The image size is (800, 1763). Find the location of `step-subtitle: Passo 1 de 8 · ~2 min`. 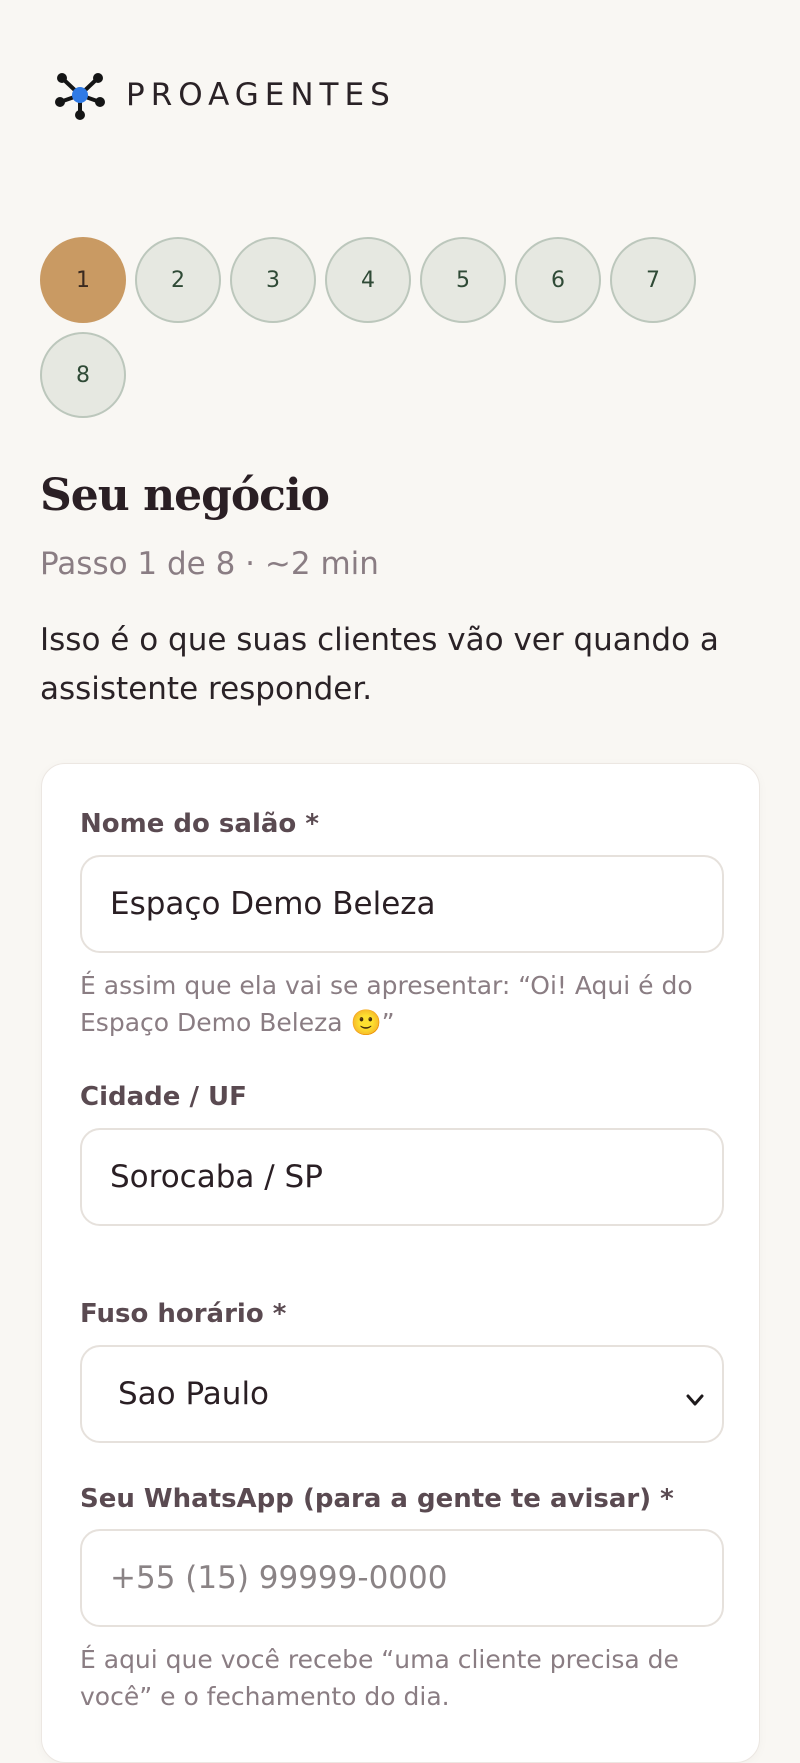

step-subtitle: Passo 1 de 8 · ~2 min is located at coordinates (209, 564).